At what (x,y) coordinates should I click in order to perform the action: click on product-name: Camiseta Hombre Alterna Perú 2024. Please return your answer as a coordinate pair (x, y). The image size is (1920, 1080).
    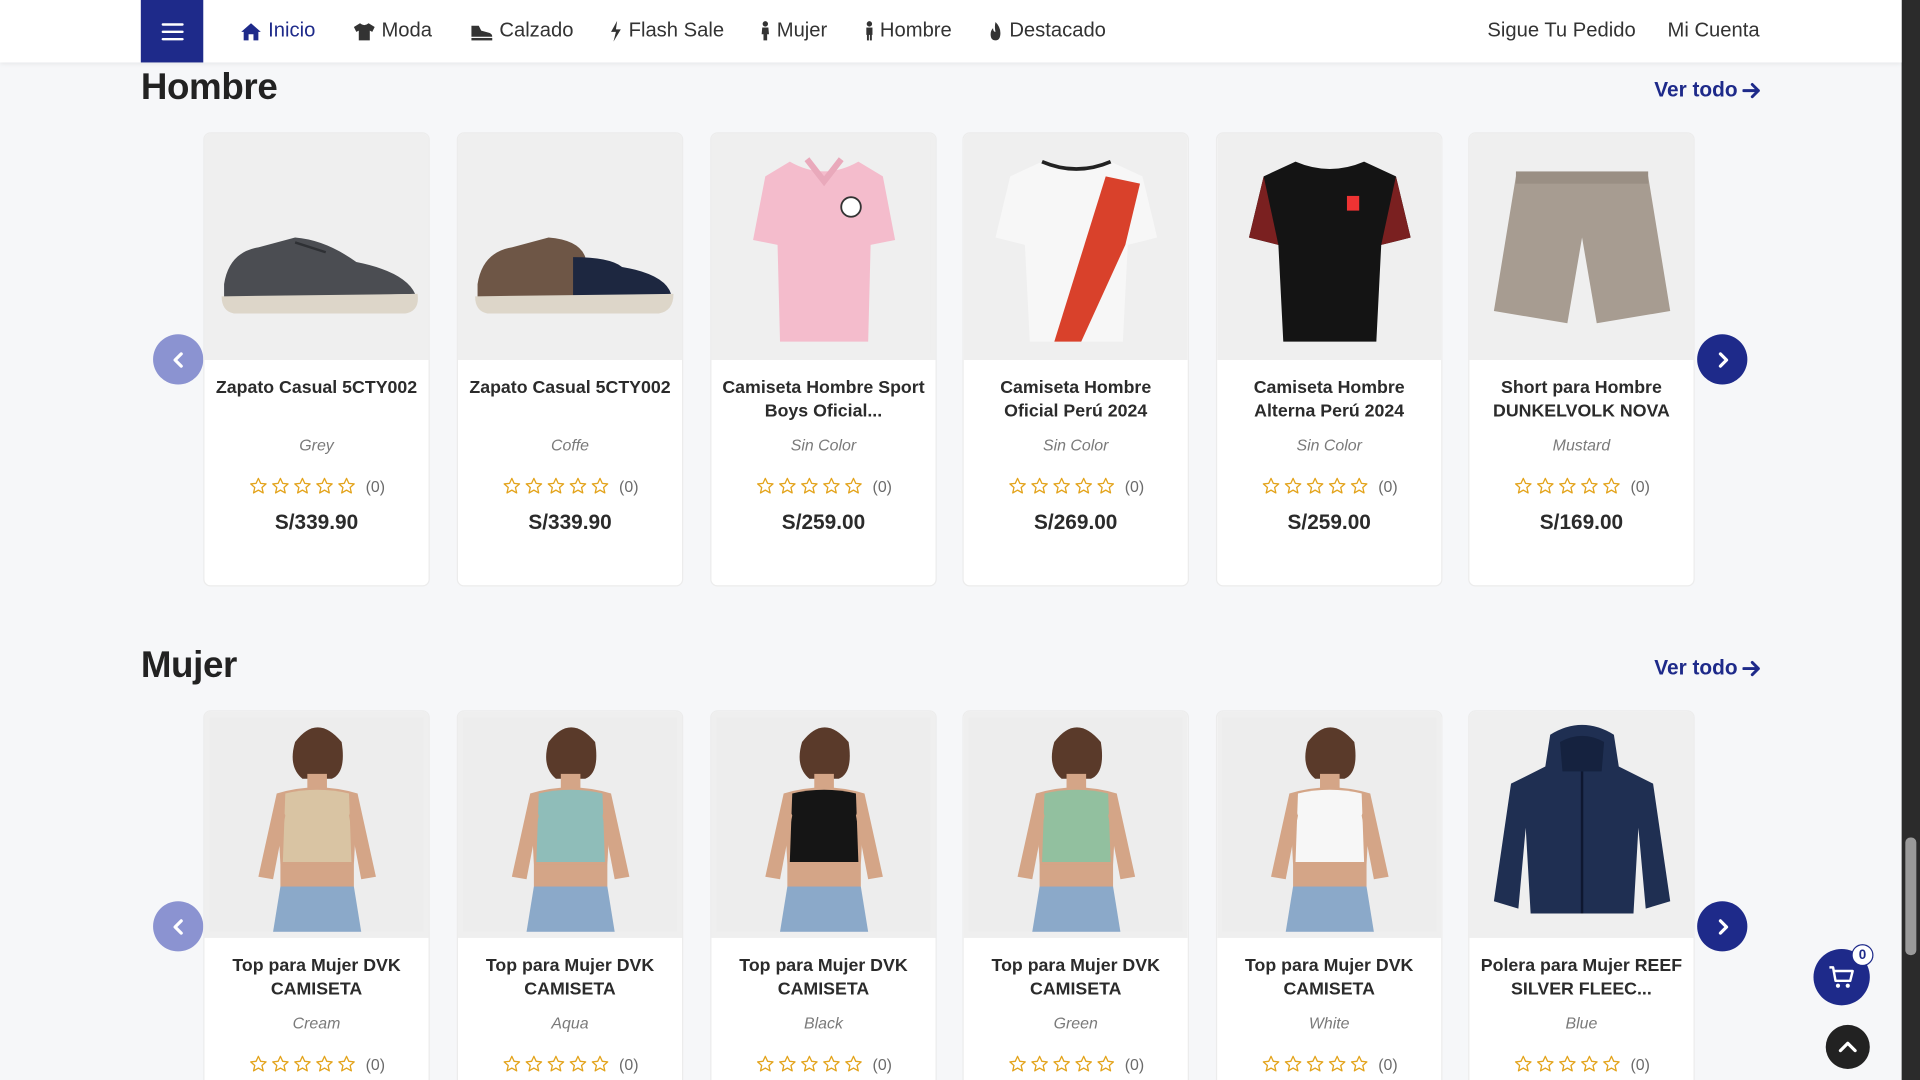
    Looking at the image, I should click on (1329, 400).